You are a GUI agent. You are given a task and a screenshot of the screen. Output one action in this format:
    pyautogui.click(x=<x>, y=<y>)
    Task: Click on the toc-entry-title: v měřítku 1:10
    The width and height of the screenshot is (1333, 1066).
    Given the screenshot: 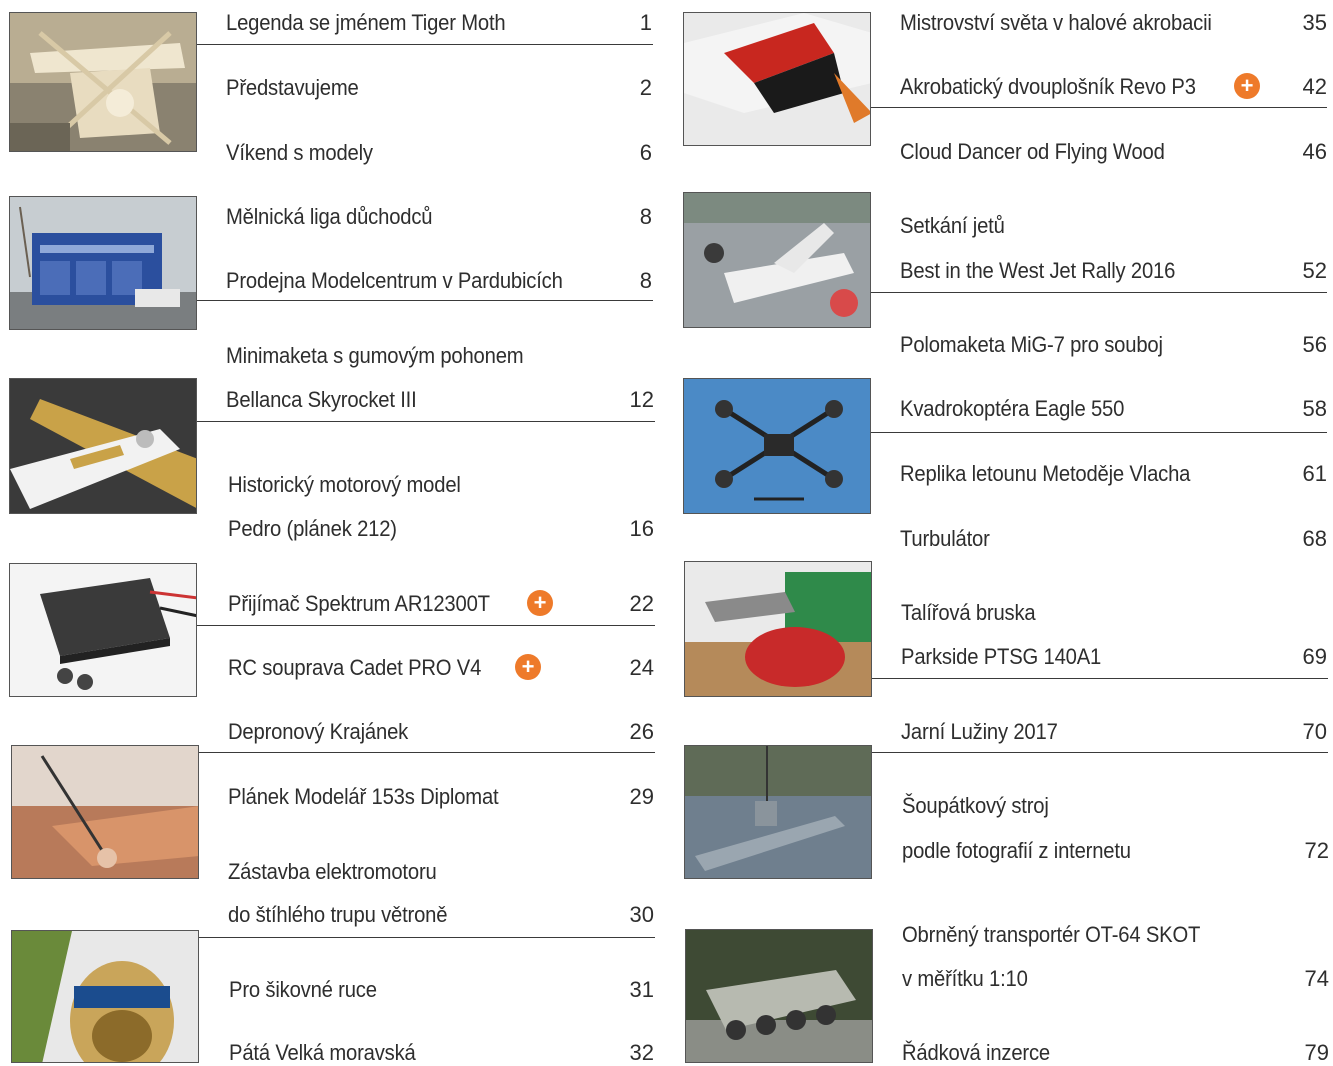 What is the action you would take?
    pyautogui.click(x=965, y=979)
    